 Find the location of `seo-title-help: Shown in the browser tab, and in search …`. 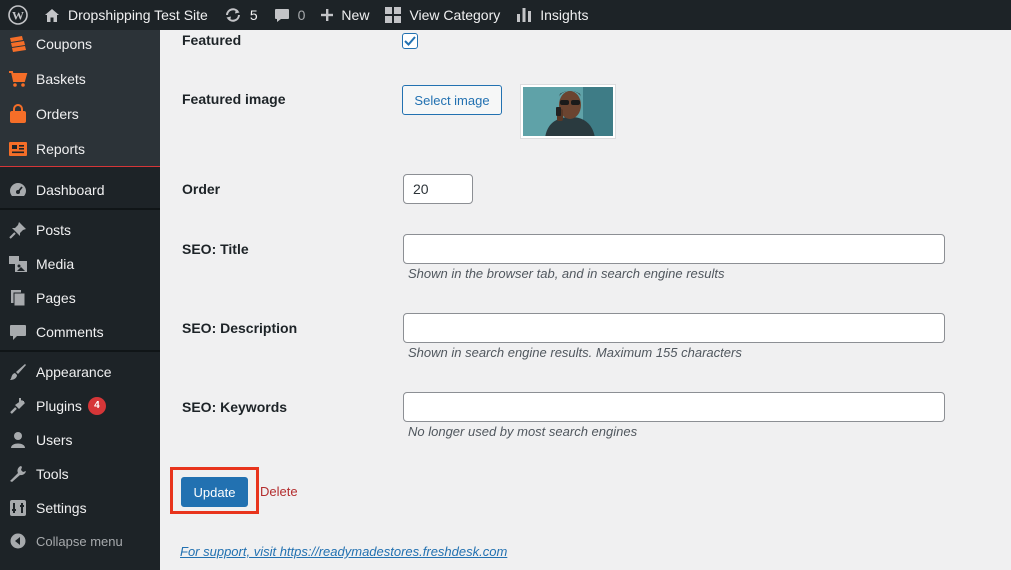

seo-title-help: Shown in the browser tab, and in search … is located at coordinates (566, 273).